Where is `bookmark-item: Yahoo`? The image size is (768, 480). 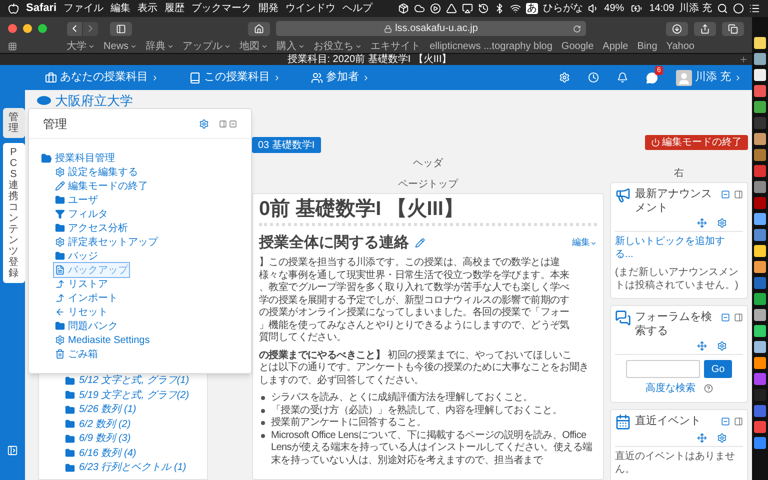 bookmark-item: Yahoo is located at coordinates (680, 47).